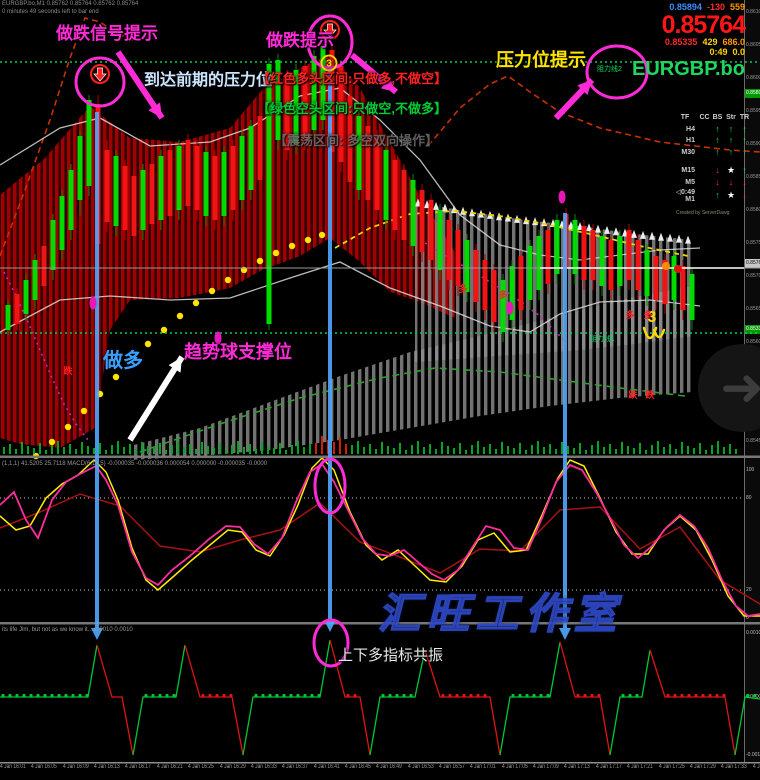  What do you see at coordinates (232, 767) in the screenshot?
I see `time-label: 4 Jan 16:29` at bounding box center [232, 767].